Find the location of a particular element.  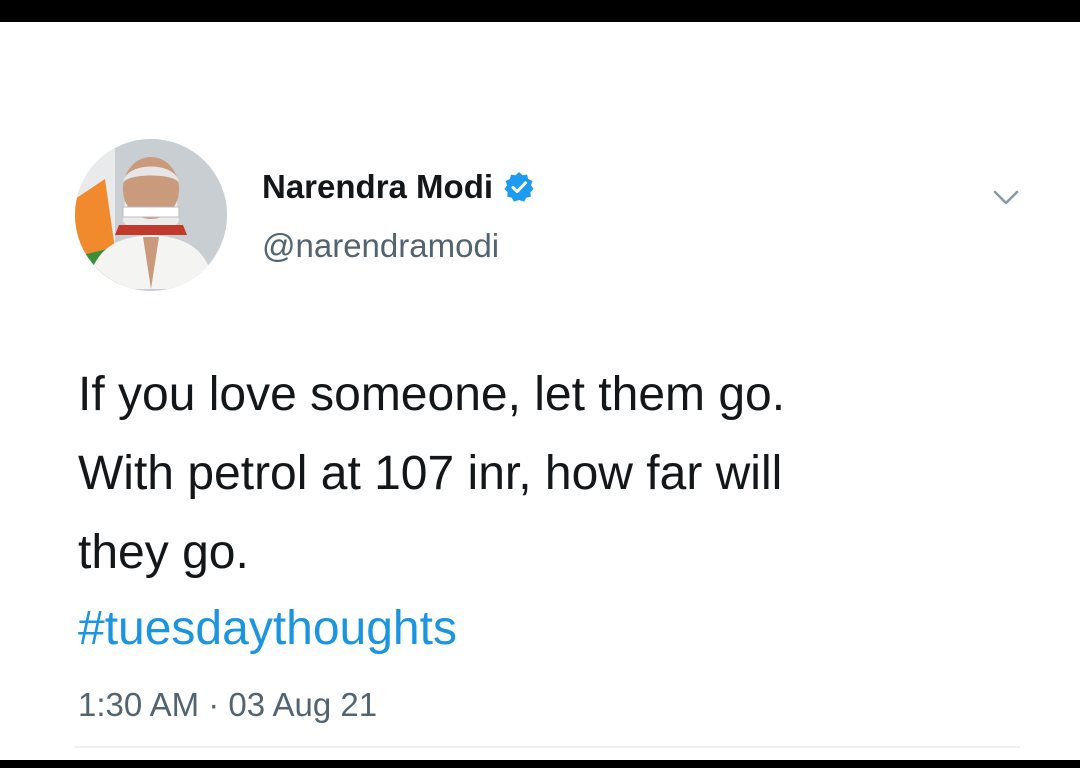

tweet-text-line: With petrol at 107 inr, how far will is located at coordinates (430, 473).